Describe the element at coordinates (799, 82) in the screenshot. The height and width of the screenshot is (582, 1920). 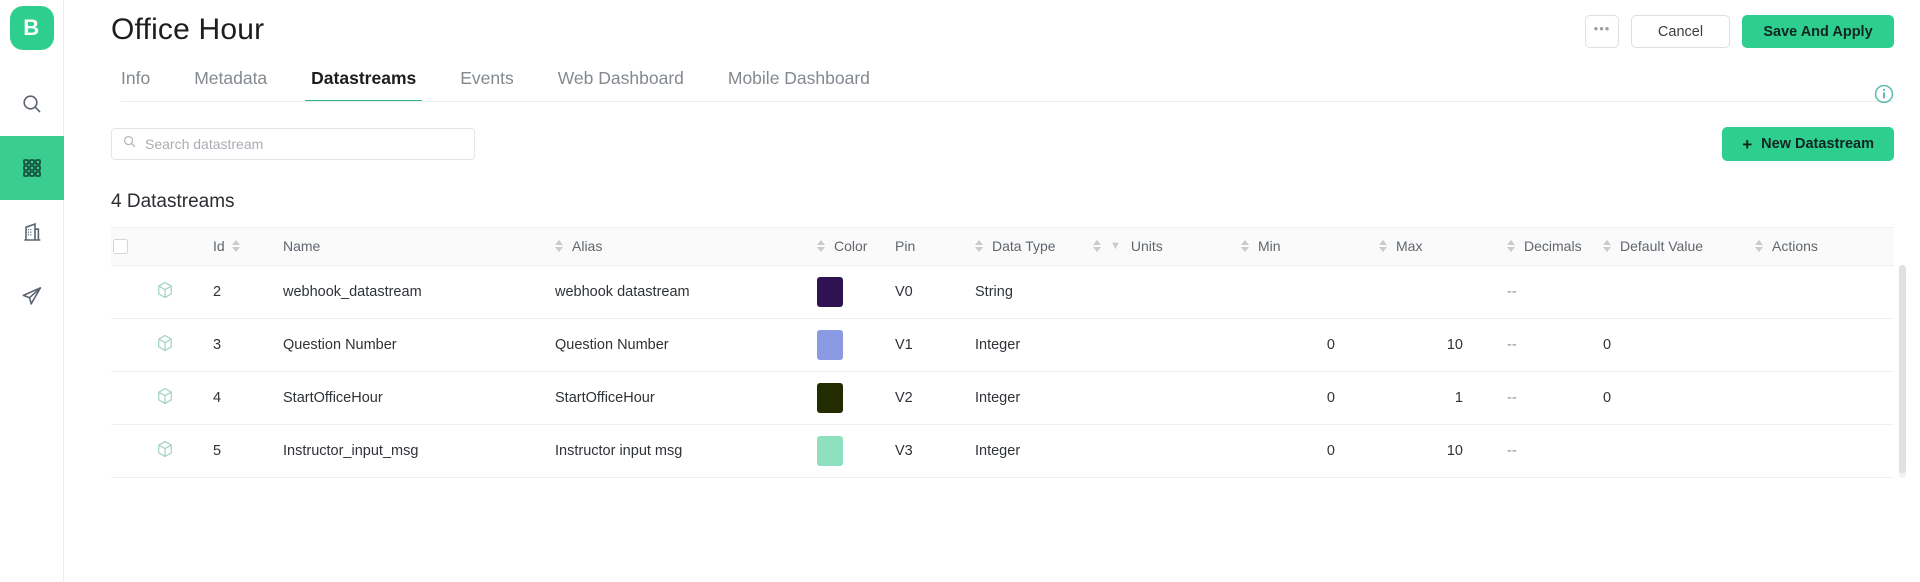
I see `tab-mobile-dashboard: Mobile Dashboard` at that location.